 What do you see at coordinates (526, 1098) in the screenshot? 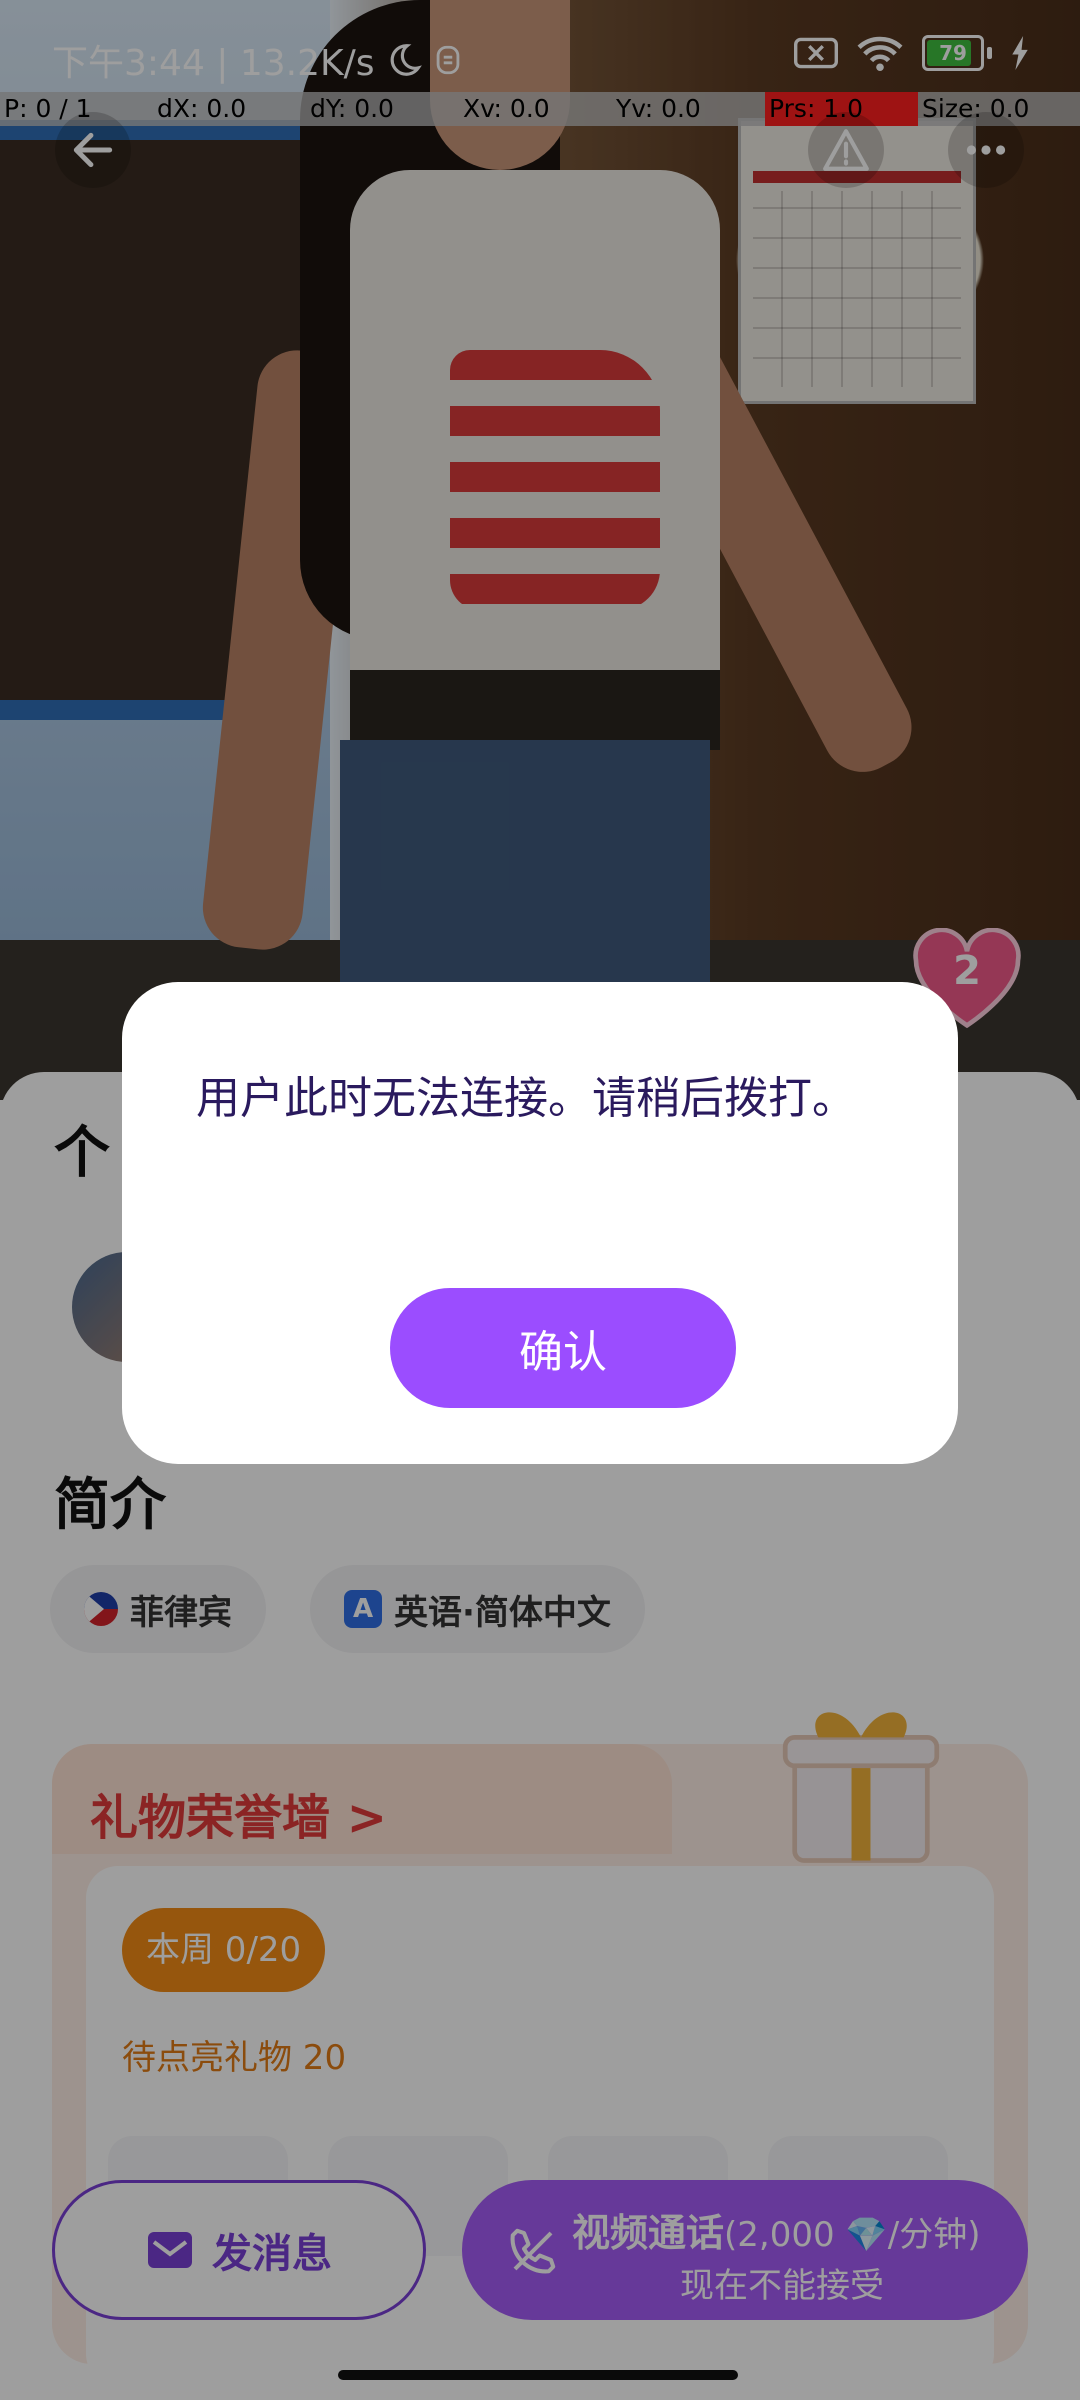
I see `dialog-message: 用户此时无法连接。请稍后拨打。` at bounding box center [526, 1098].